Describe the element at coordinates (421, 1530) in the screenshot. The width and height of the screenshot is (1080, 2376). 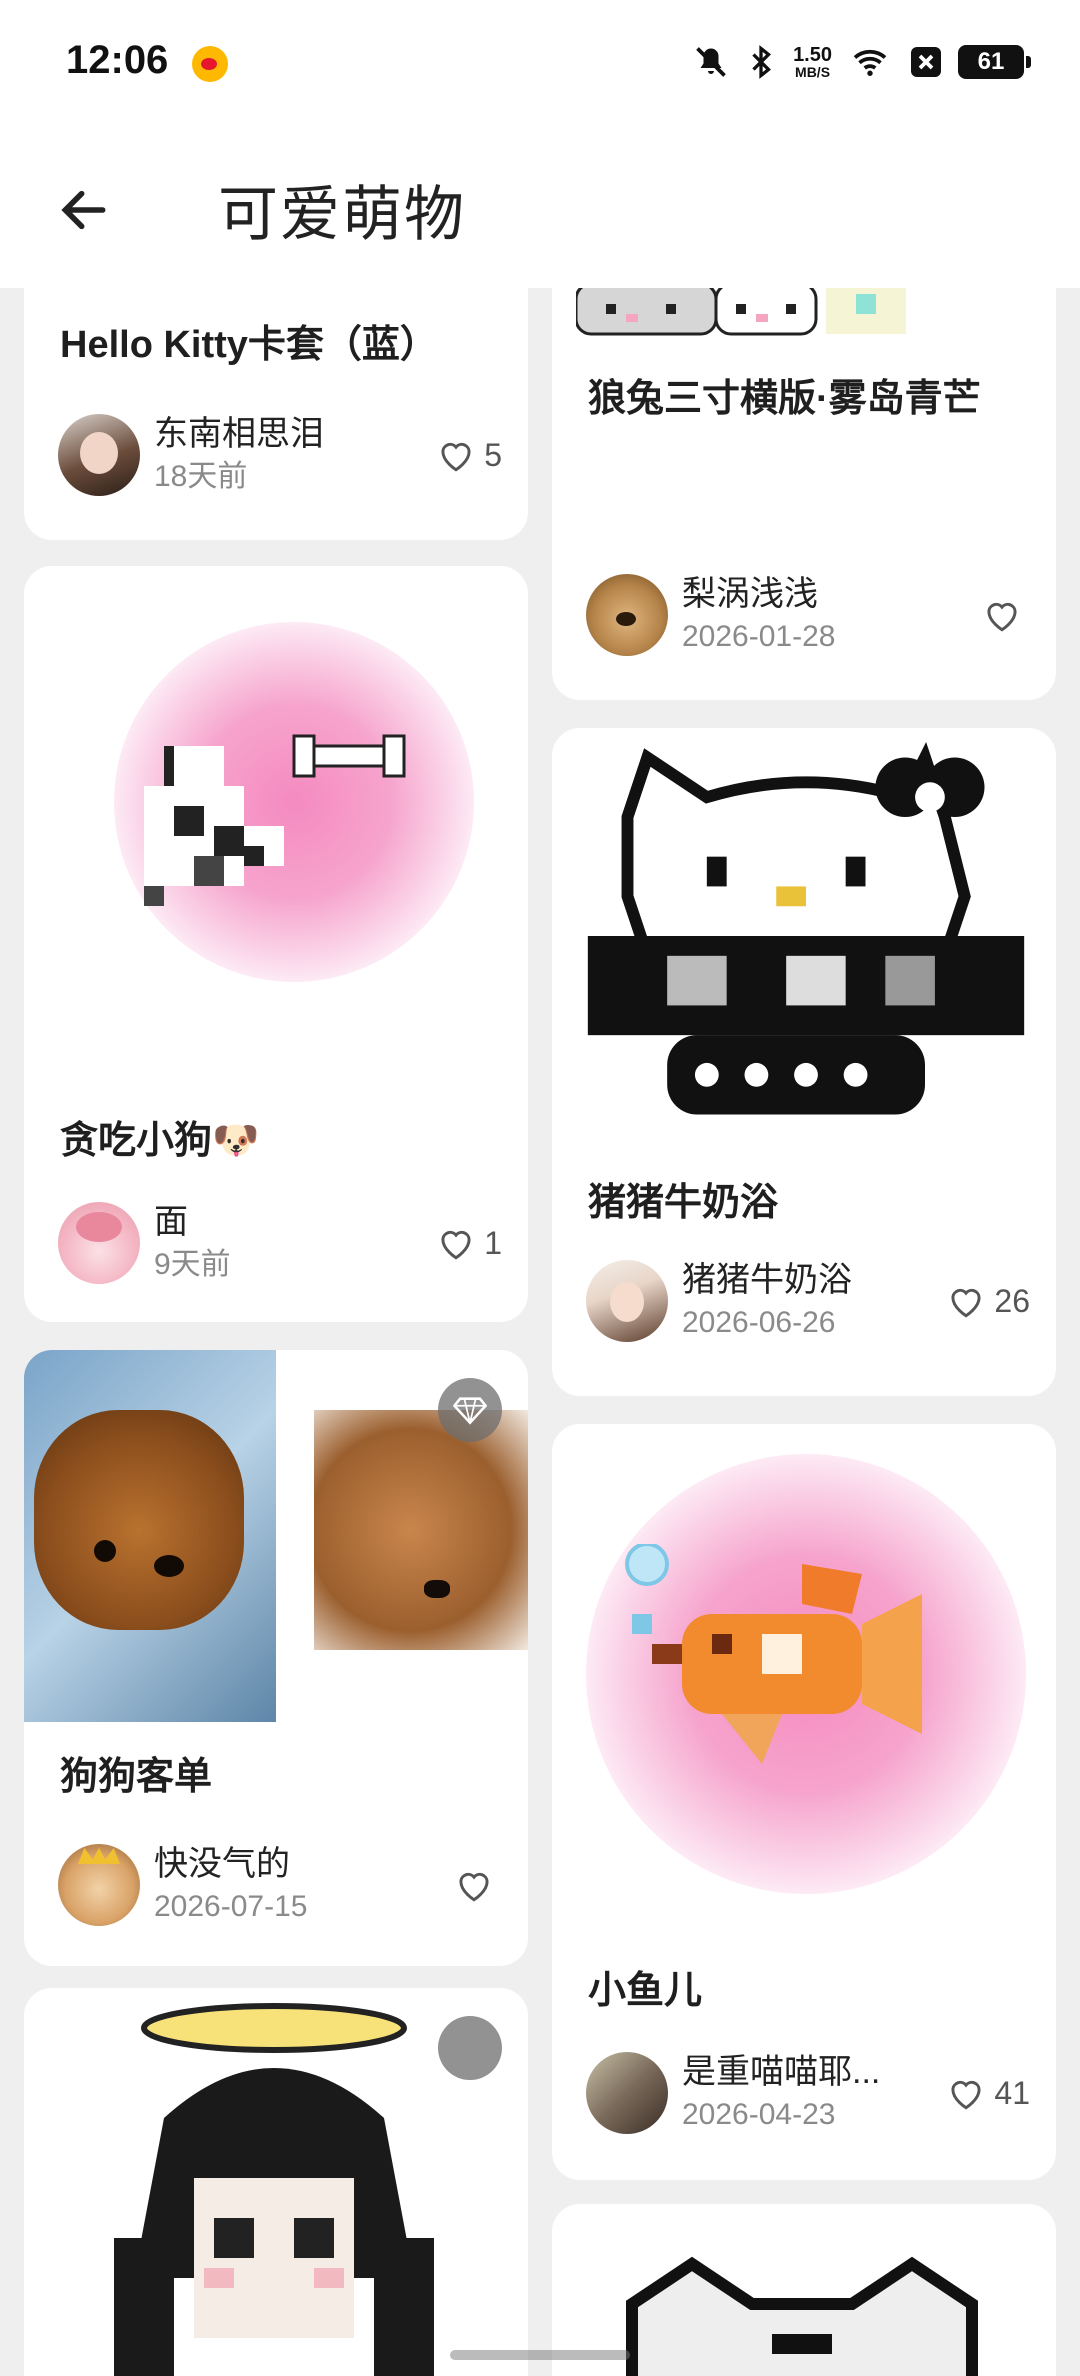
I see `dog-photo-right` at that location.